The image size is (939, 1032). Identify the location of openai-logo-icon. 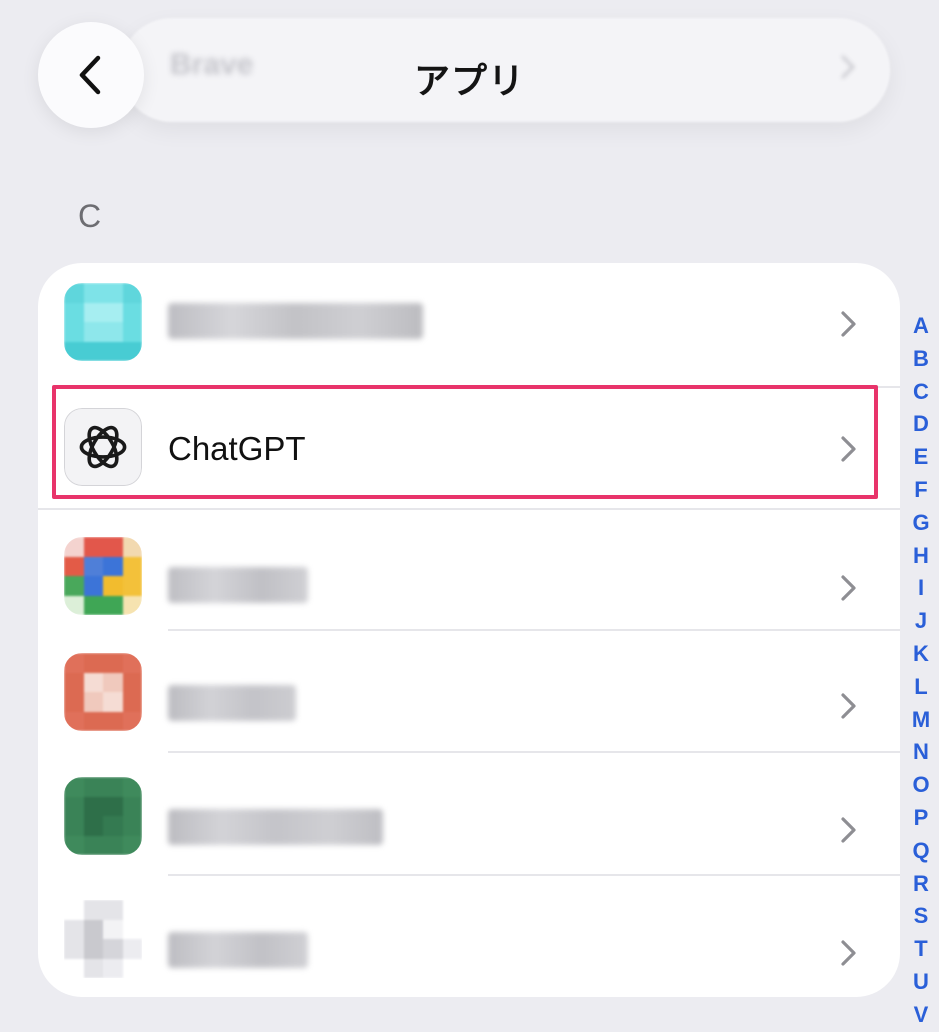
(103, 447).